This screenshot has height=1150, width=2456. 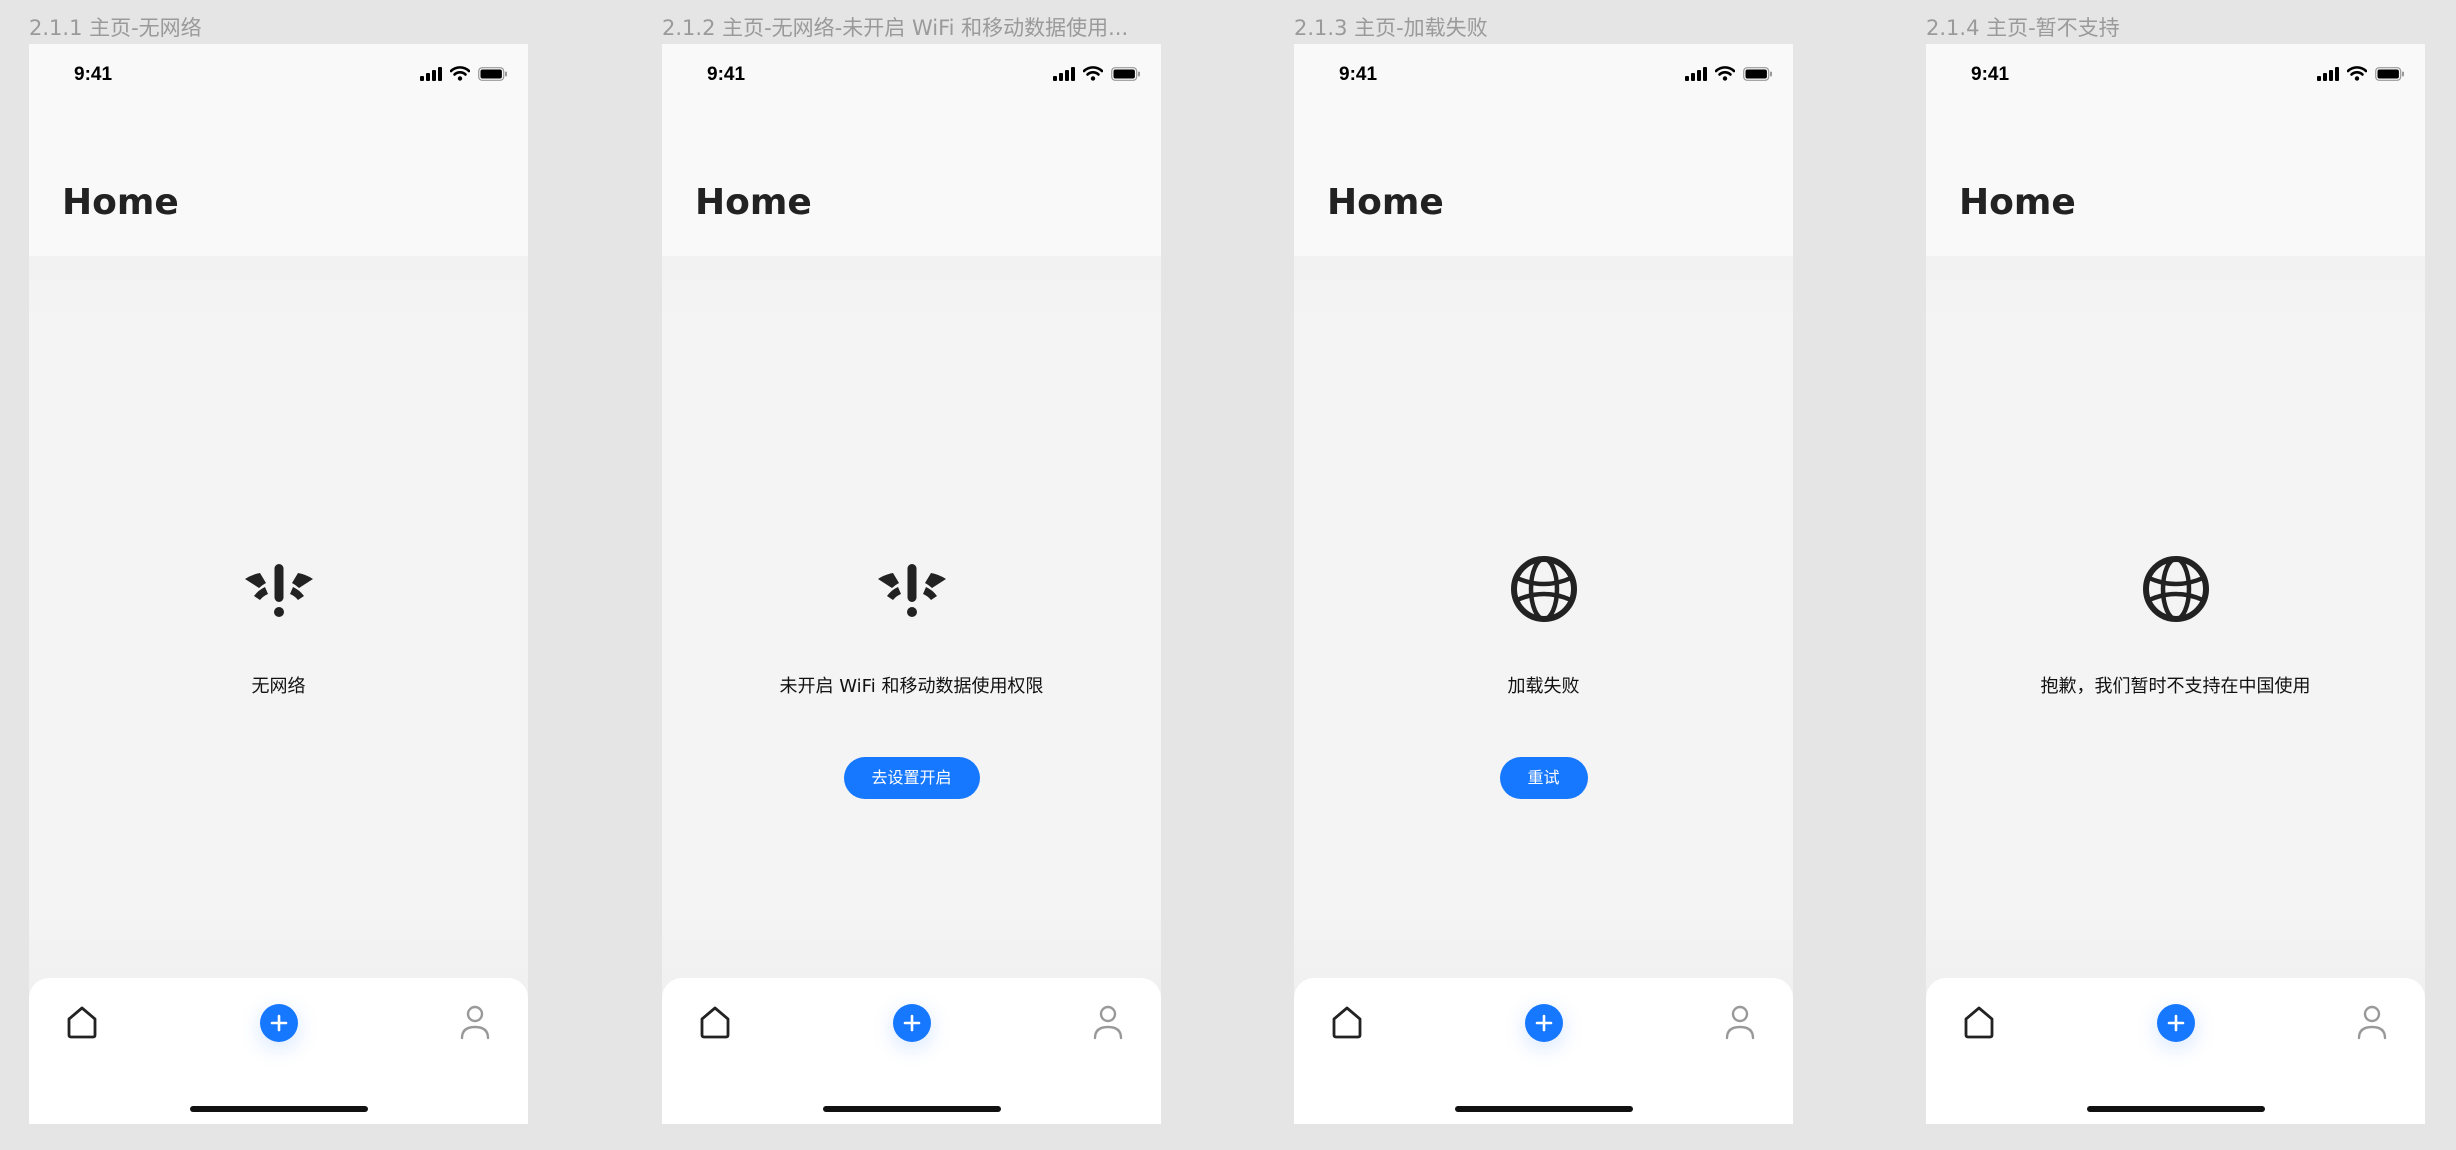 I want to click on state-message: 加载失败, so click(x=1543, y=686).